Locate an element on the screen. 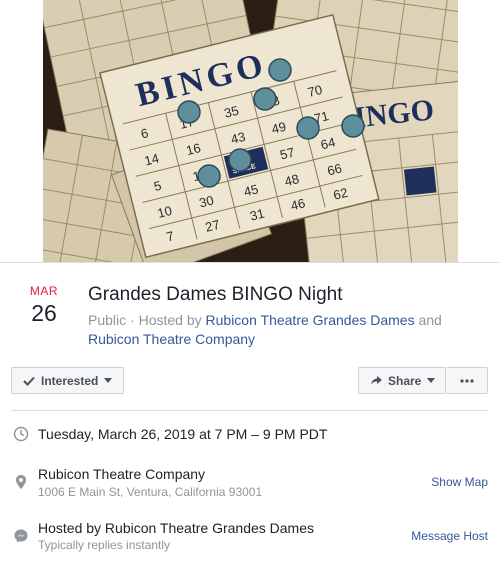 This screenshot has height=565, width=500. host-link-grandes-dames: Rubicon Theatre Grandes Dames is located at coordinates (310, 320).